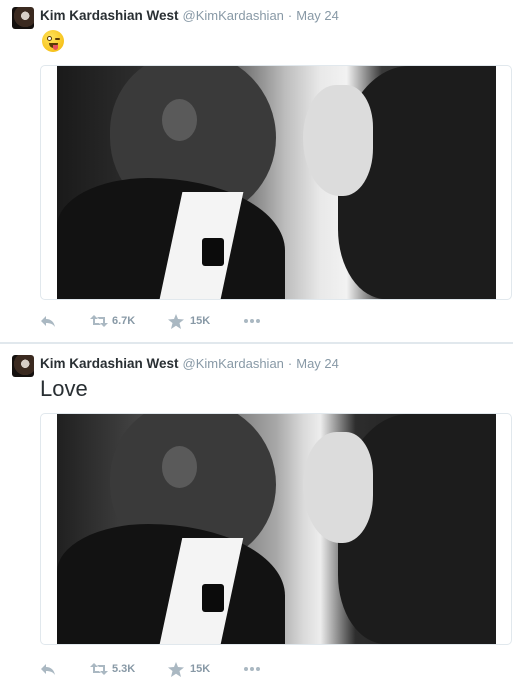  Describe the element at coordinates (124, 321) in the screenshot. I see `retweet-count: 6.7K` at that location.